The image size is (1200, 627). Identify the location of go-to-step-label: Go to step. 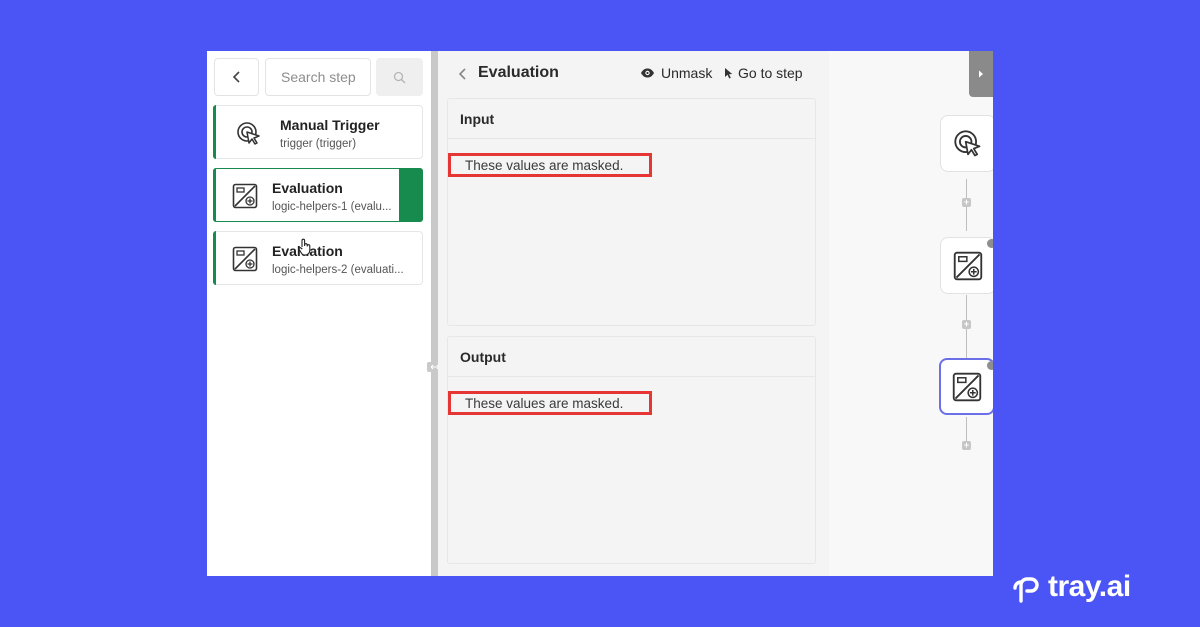
(770, 73).